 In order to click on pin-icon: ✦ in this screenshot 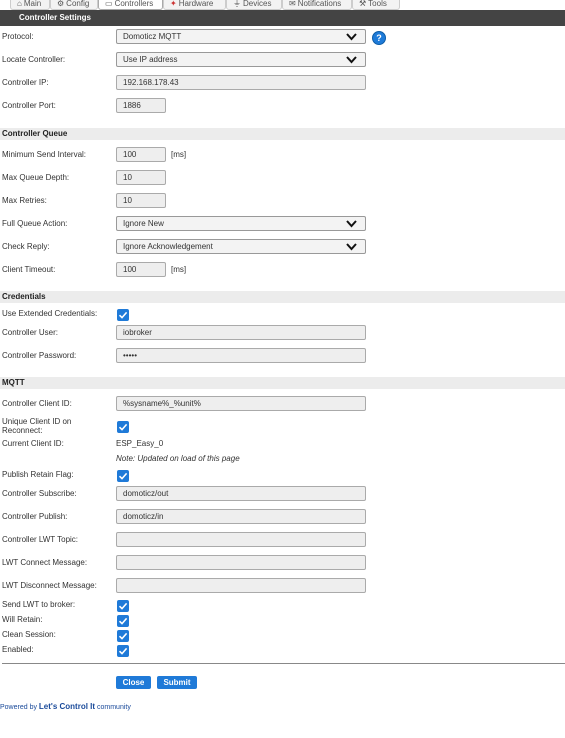, I will do `click(173, 4)`.